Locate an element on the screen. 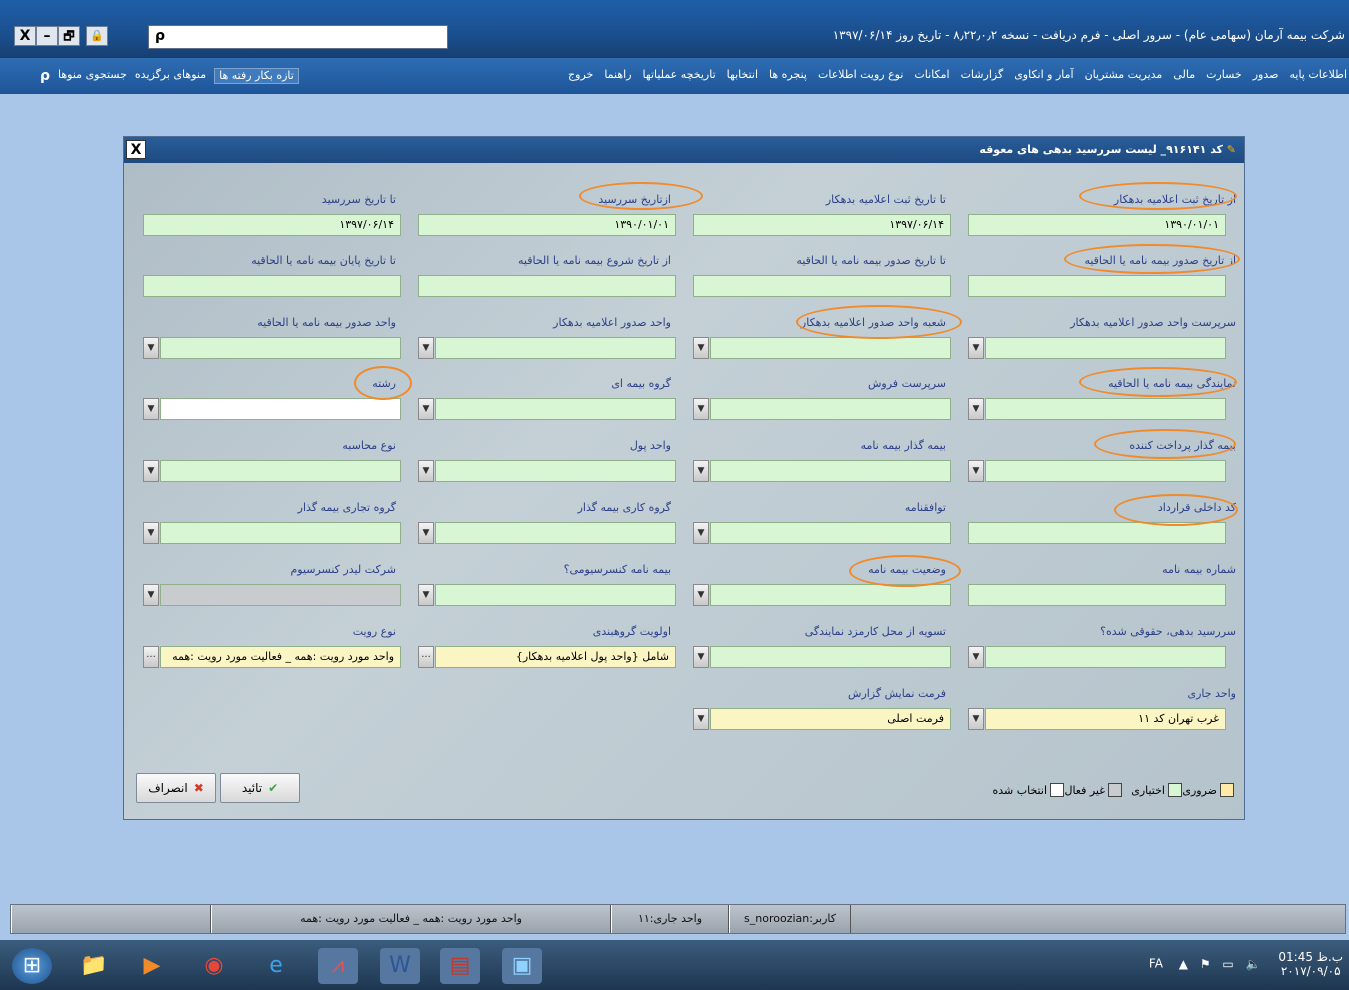  speaker-icon: 🔈 is located at coordinates (1253, 964).